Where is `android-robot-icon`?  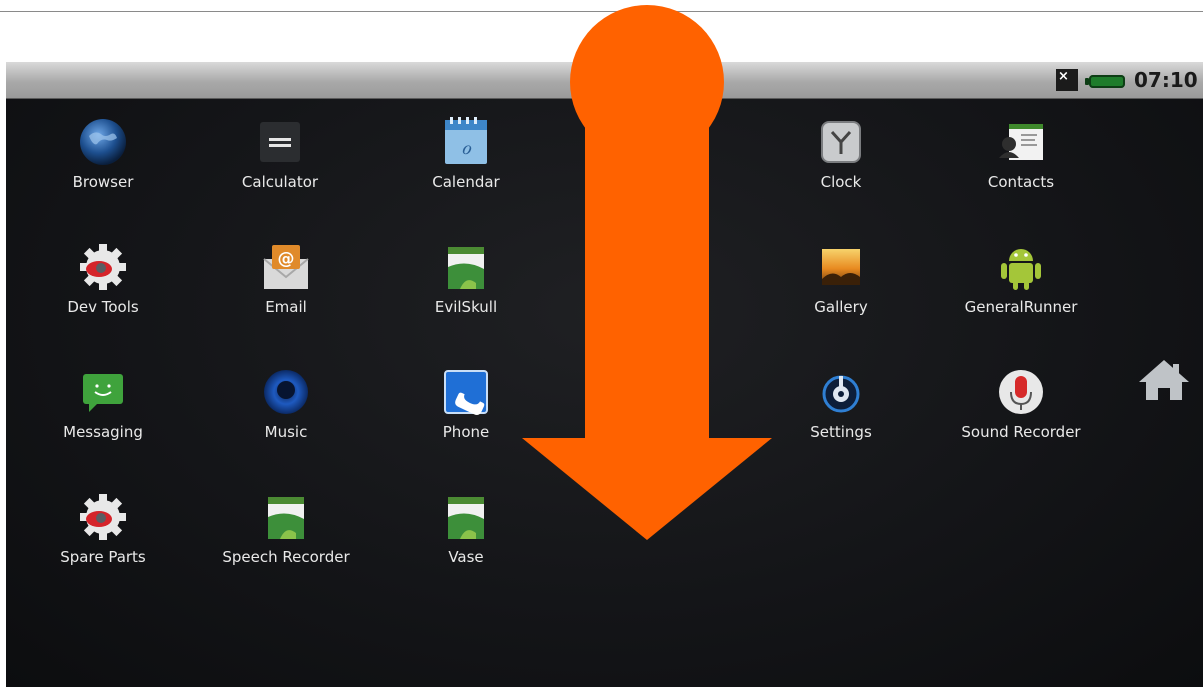
android-robot-icon is located at coordinates (1021, 269).